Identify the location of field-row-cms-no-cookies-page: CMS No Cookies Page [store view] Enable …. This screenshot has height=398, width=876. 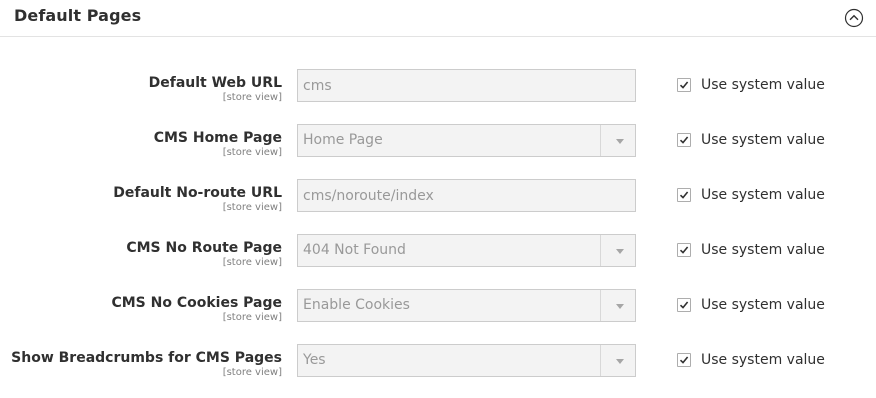
(438, 306).